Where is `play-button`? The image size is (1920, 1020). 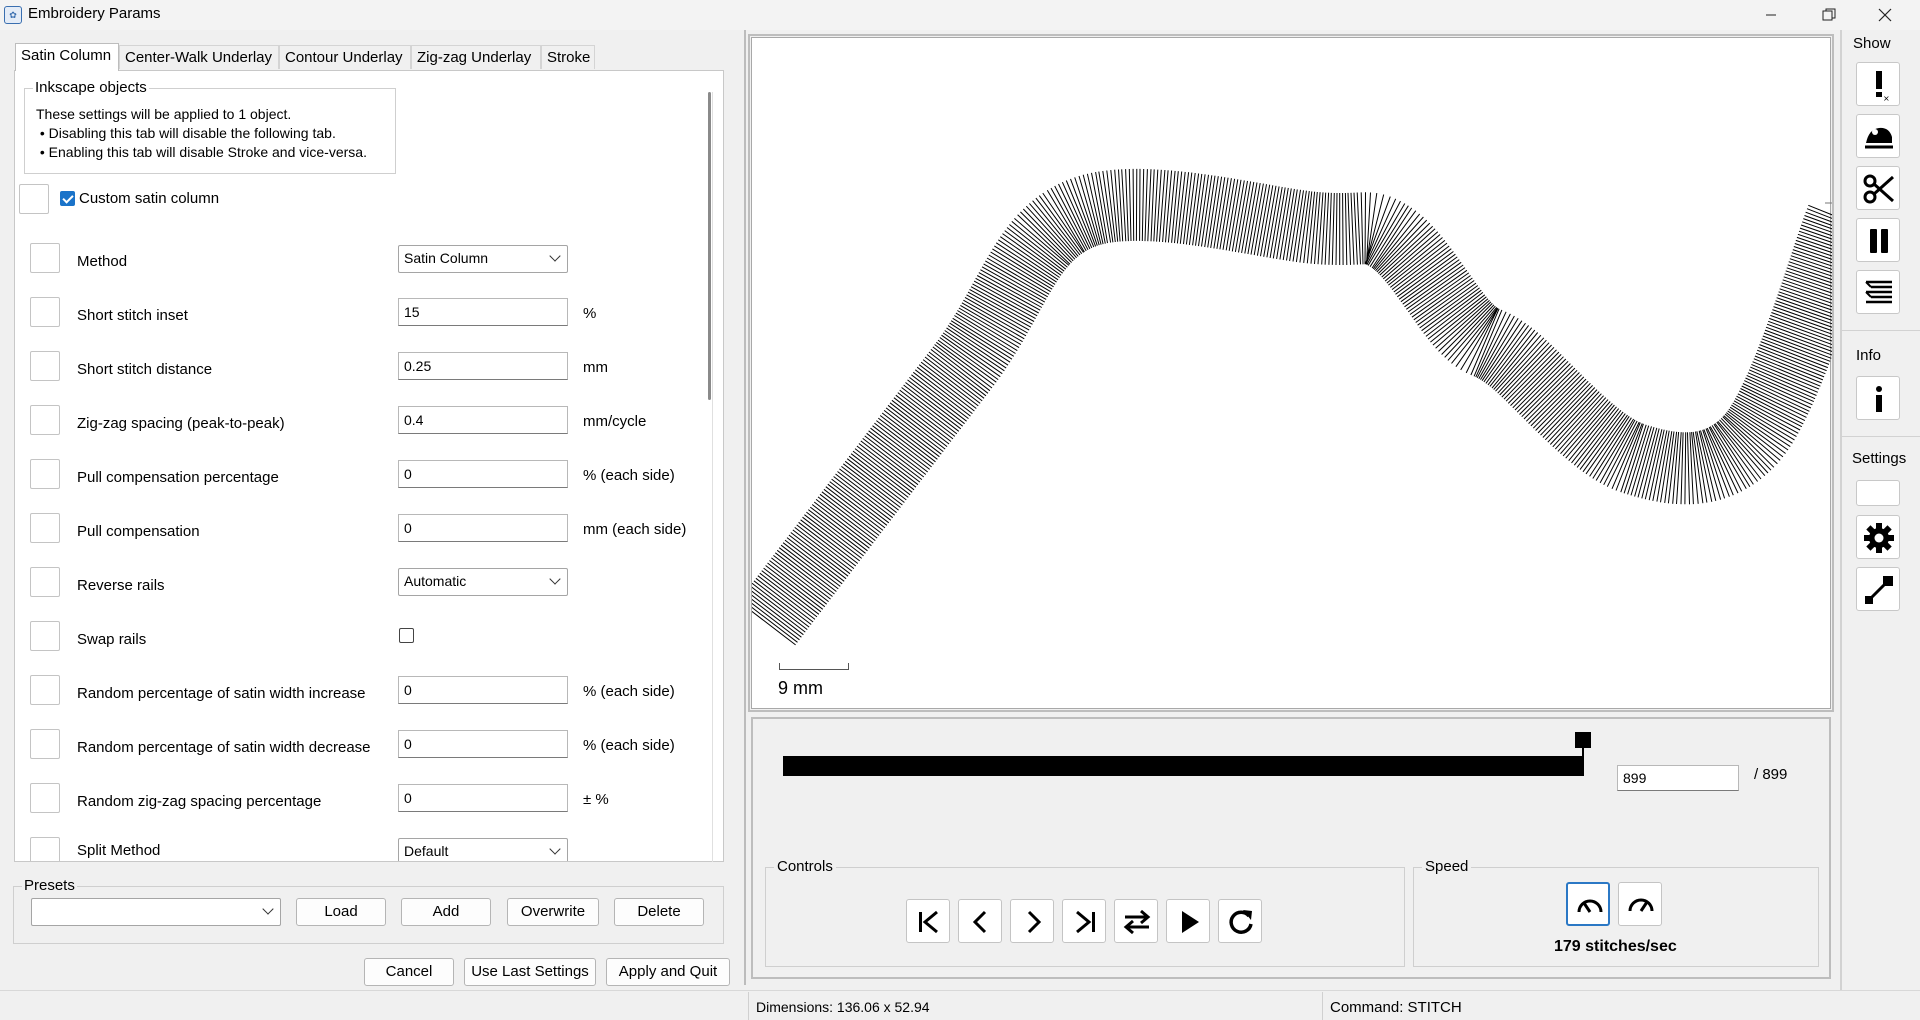
play-button is located at coordinates (1188, 921).